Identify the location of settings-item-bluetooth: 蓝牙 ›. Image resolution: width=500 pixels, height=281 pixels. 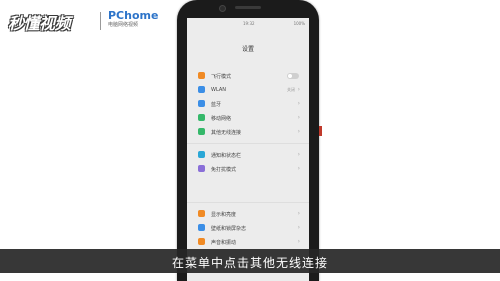
(248, 104).